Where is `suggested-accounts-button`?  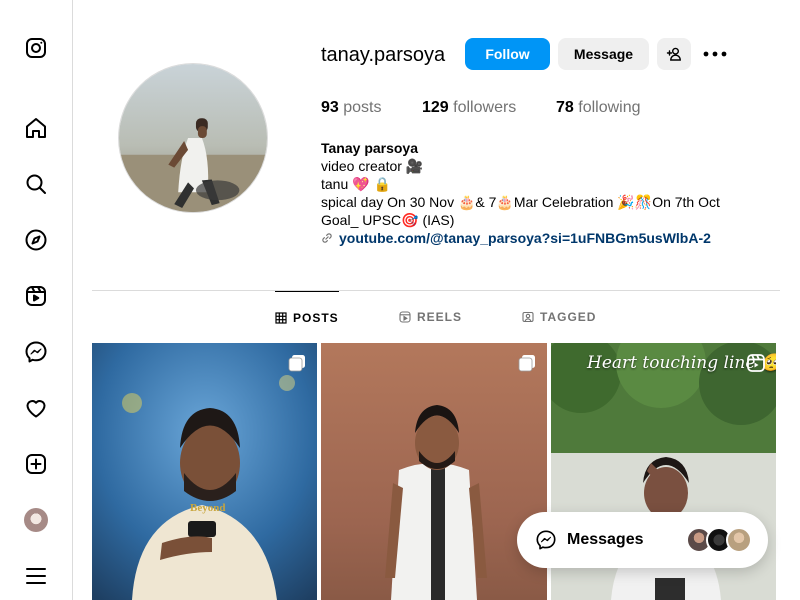 suggested-accounts-button is located at coordinates (674, 54).